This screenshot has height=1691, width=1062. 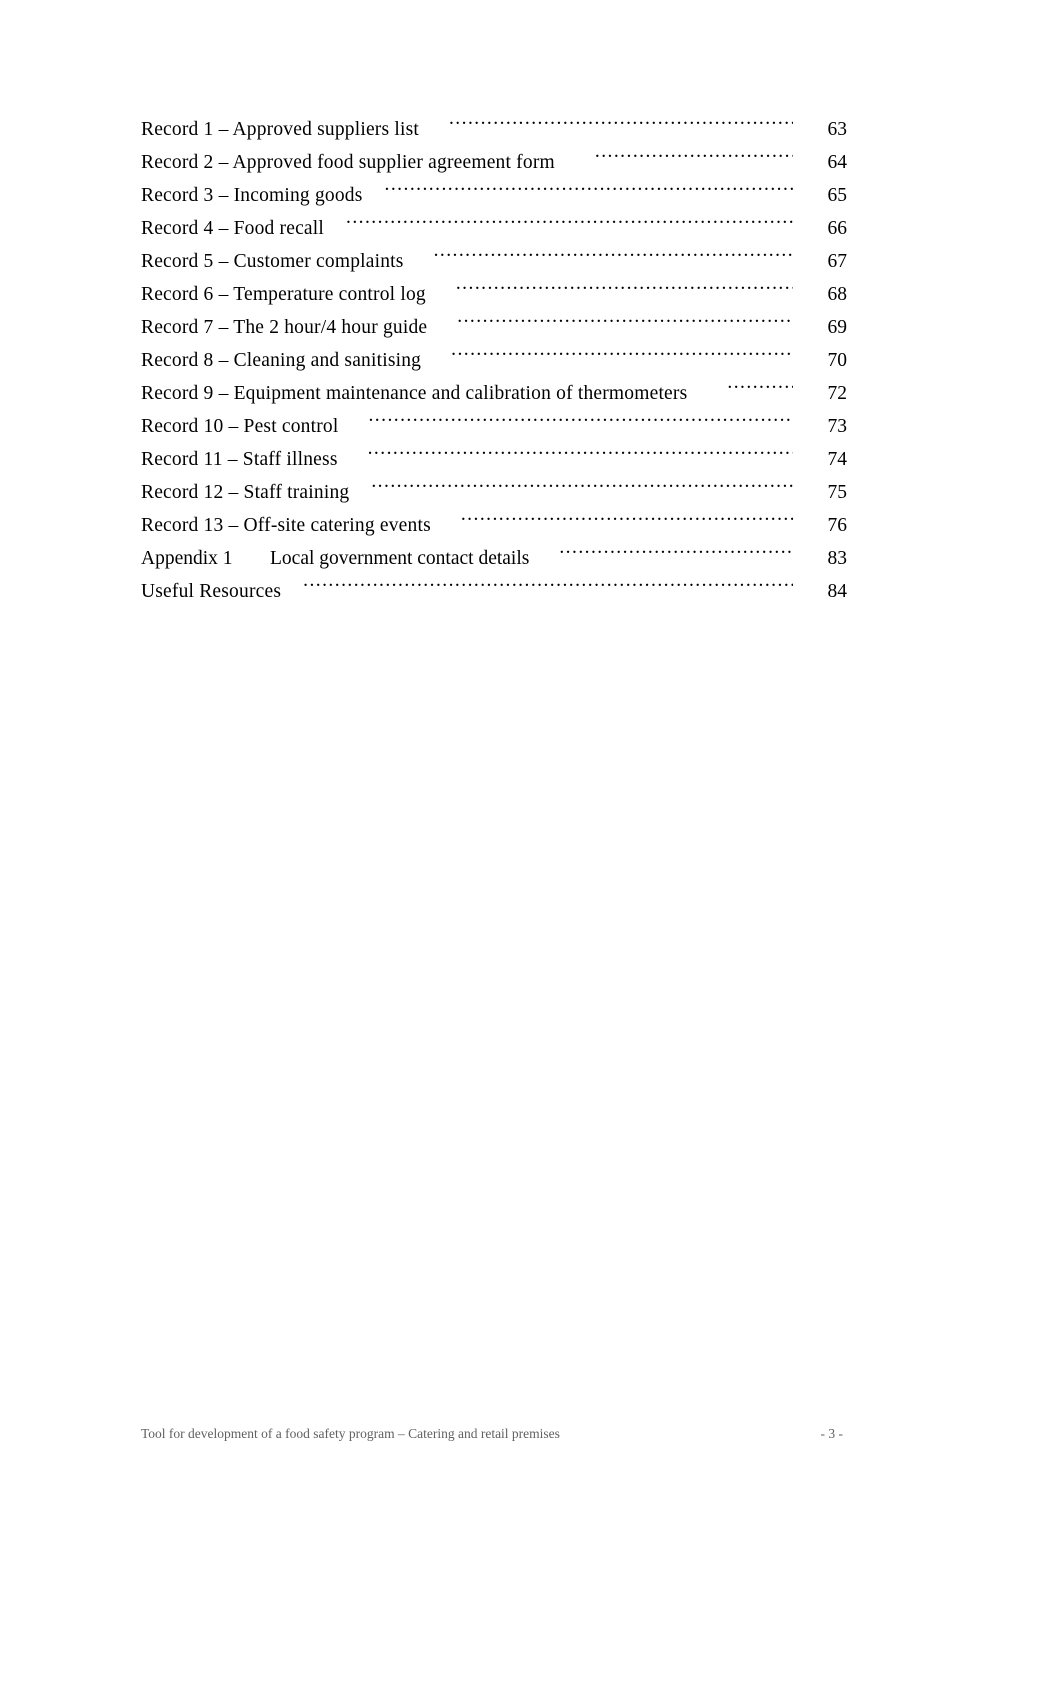 I want to click on toc-page-number: 83, so click(x=837, y=558).